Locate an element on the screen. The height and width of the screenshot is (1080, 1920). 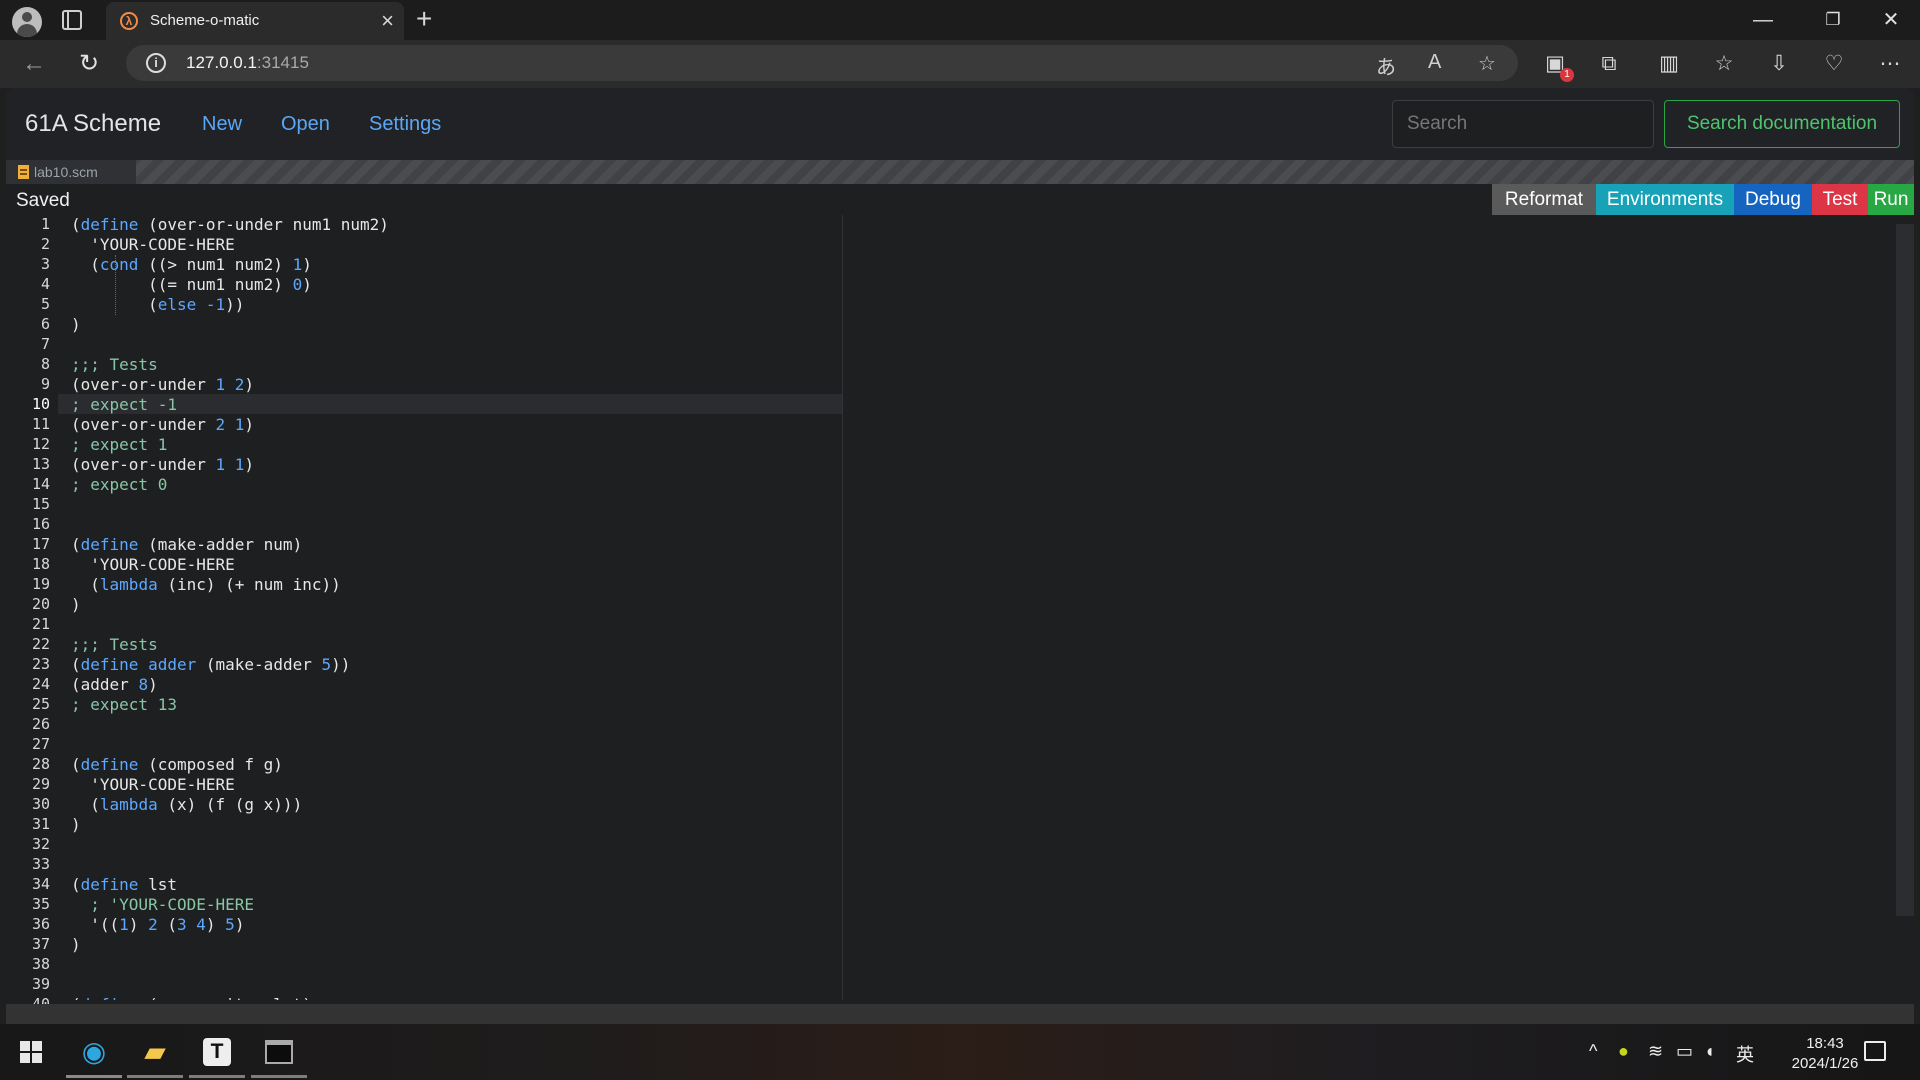
favorites-icon: ☆ is located at coordinates (1724, 64).